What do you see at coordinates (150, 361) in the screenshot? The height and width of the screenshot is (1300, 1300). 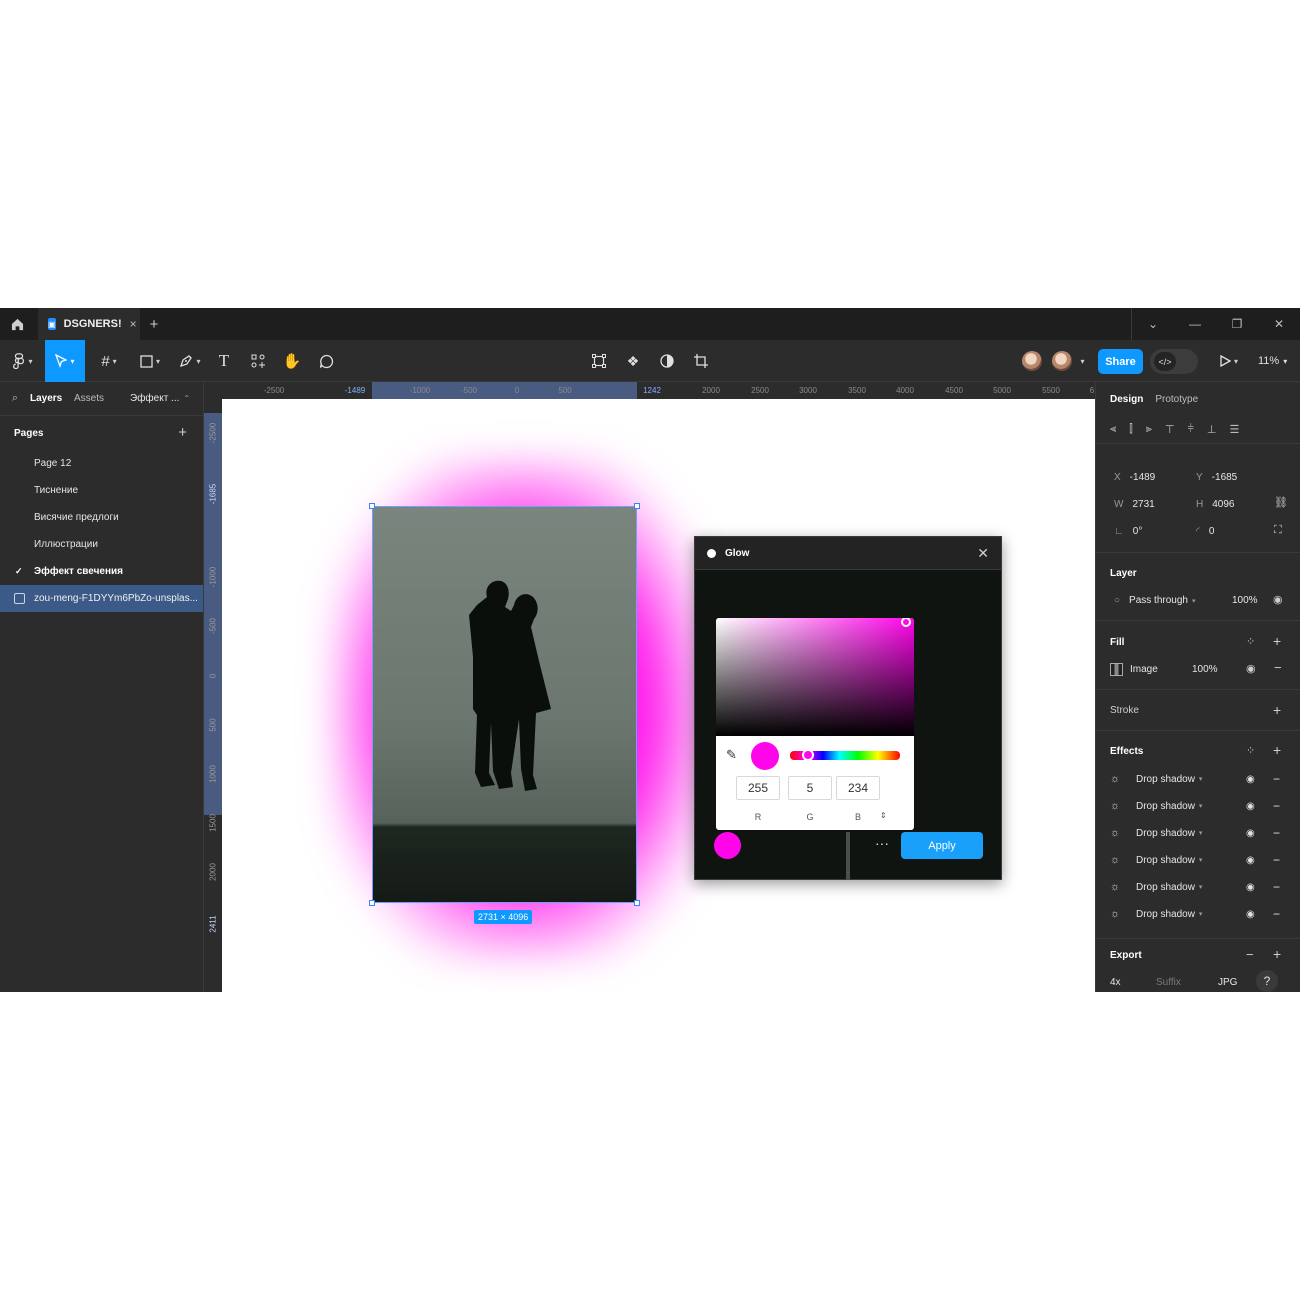 I see `shape-tool-button: ▾` at bounding box center [150, 361].